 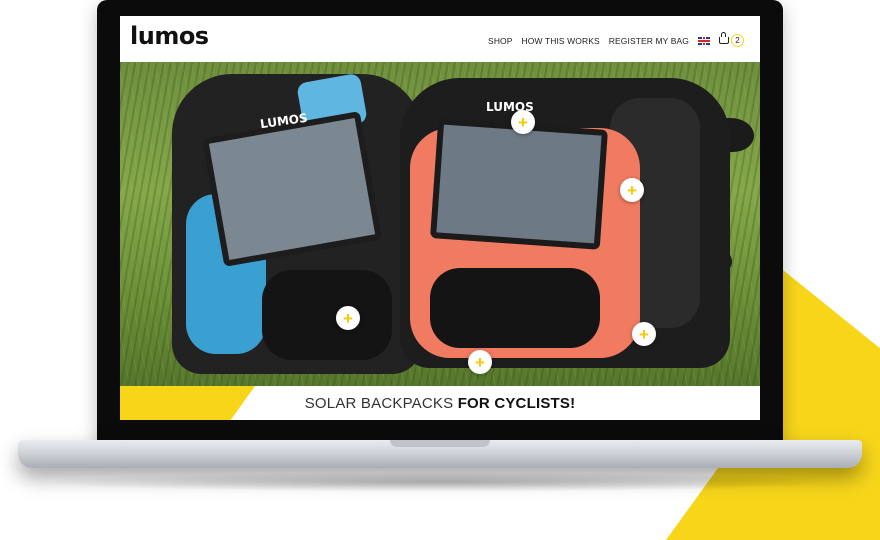 I want to click on basket-icon, so click(x=724, y=38).